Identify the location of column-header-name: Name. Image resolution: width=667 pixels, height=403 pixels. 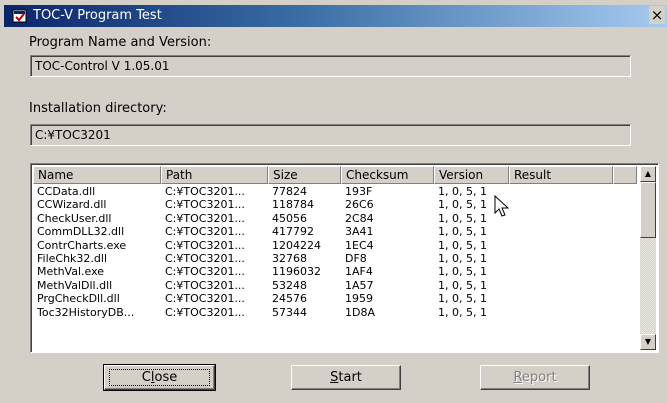
(97, 175).